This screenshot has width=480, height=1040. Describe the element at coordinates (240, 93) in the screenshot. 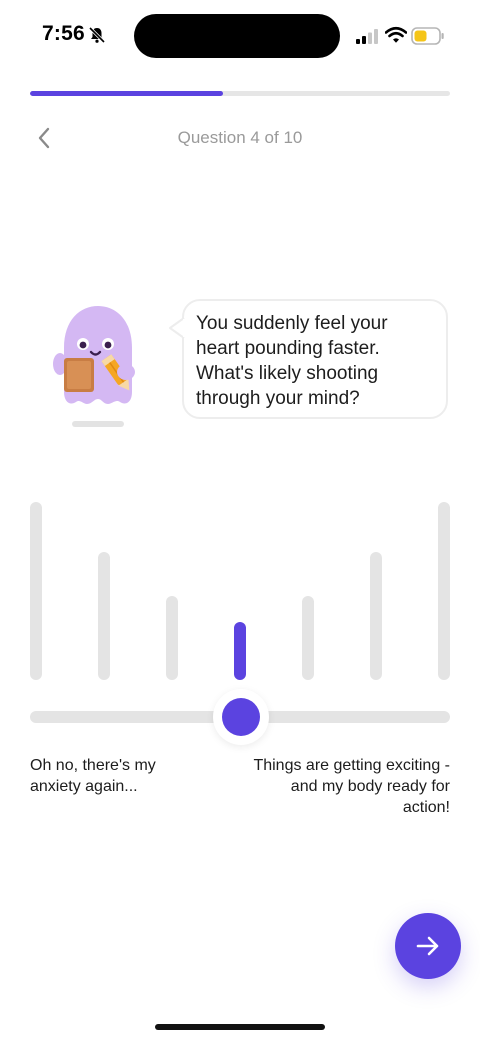

I see `quiz-progress-bar` at that location.